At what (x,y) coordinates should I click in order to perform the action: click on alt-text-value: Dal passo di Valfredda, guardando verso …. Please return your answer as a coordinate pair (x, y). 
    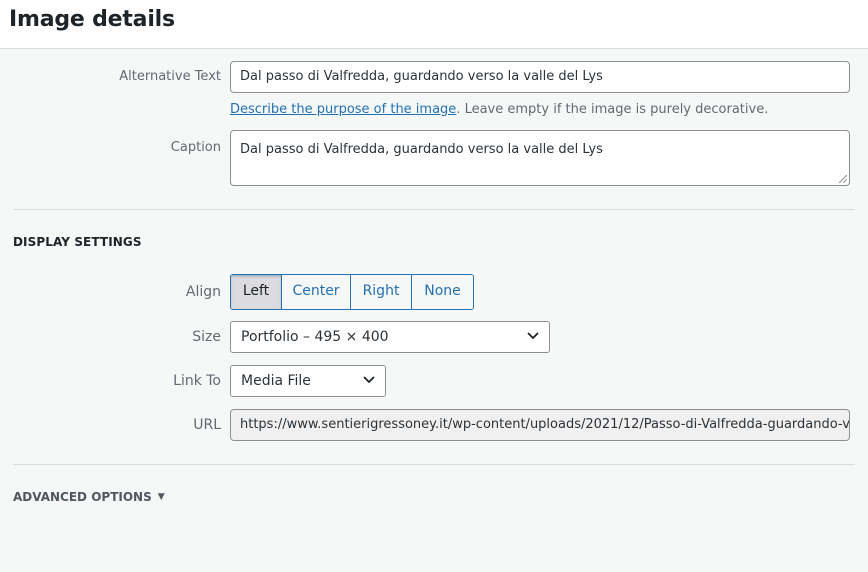
    Looking at the image, I should click on (421, 76).